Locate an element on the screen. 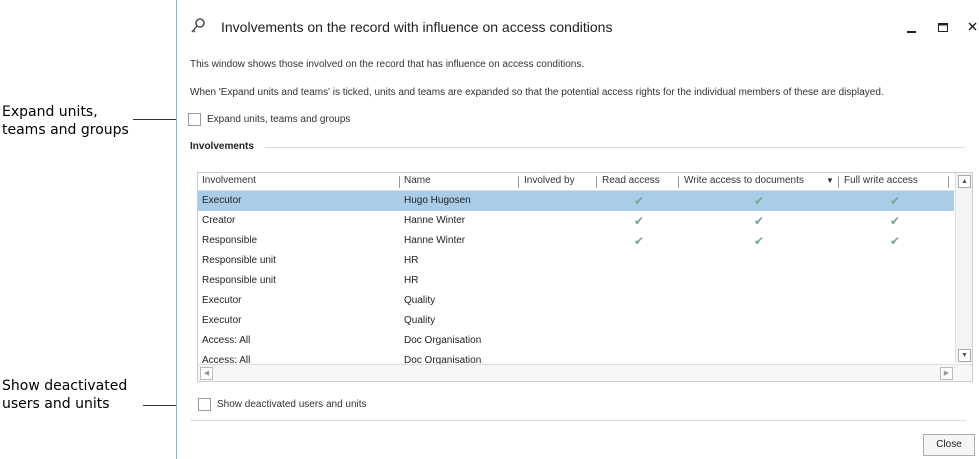  column-header-name: Name is located at coordinates (417, 180).